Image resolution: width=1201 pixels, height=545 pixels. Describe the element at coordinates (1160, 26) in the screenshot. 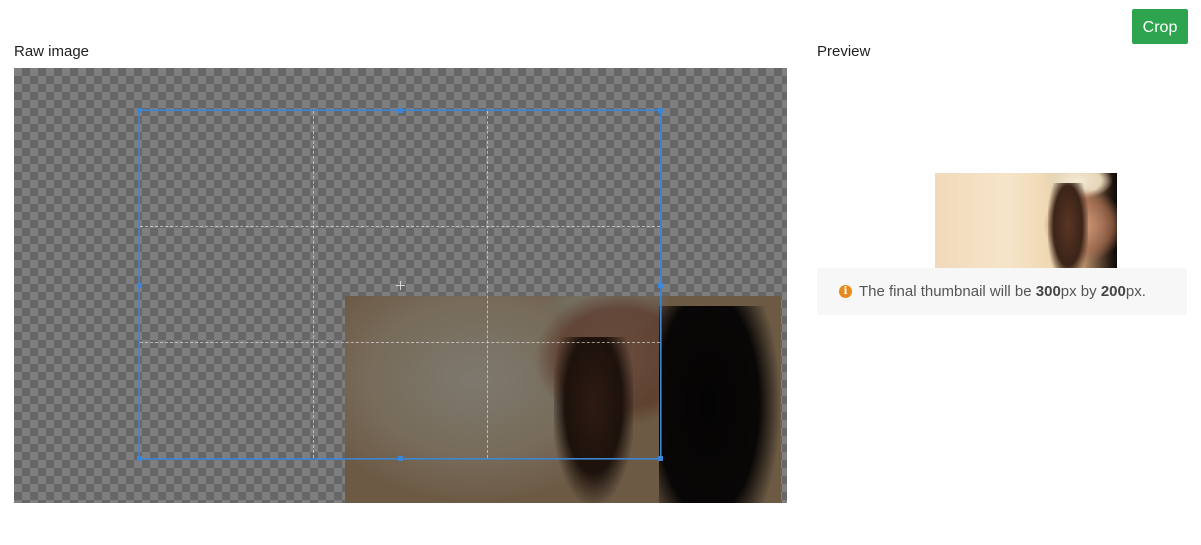

I see `crop-button: Crop` at that location.